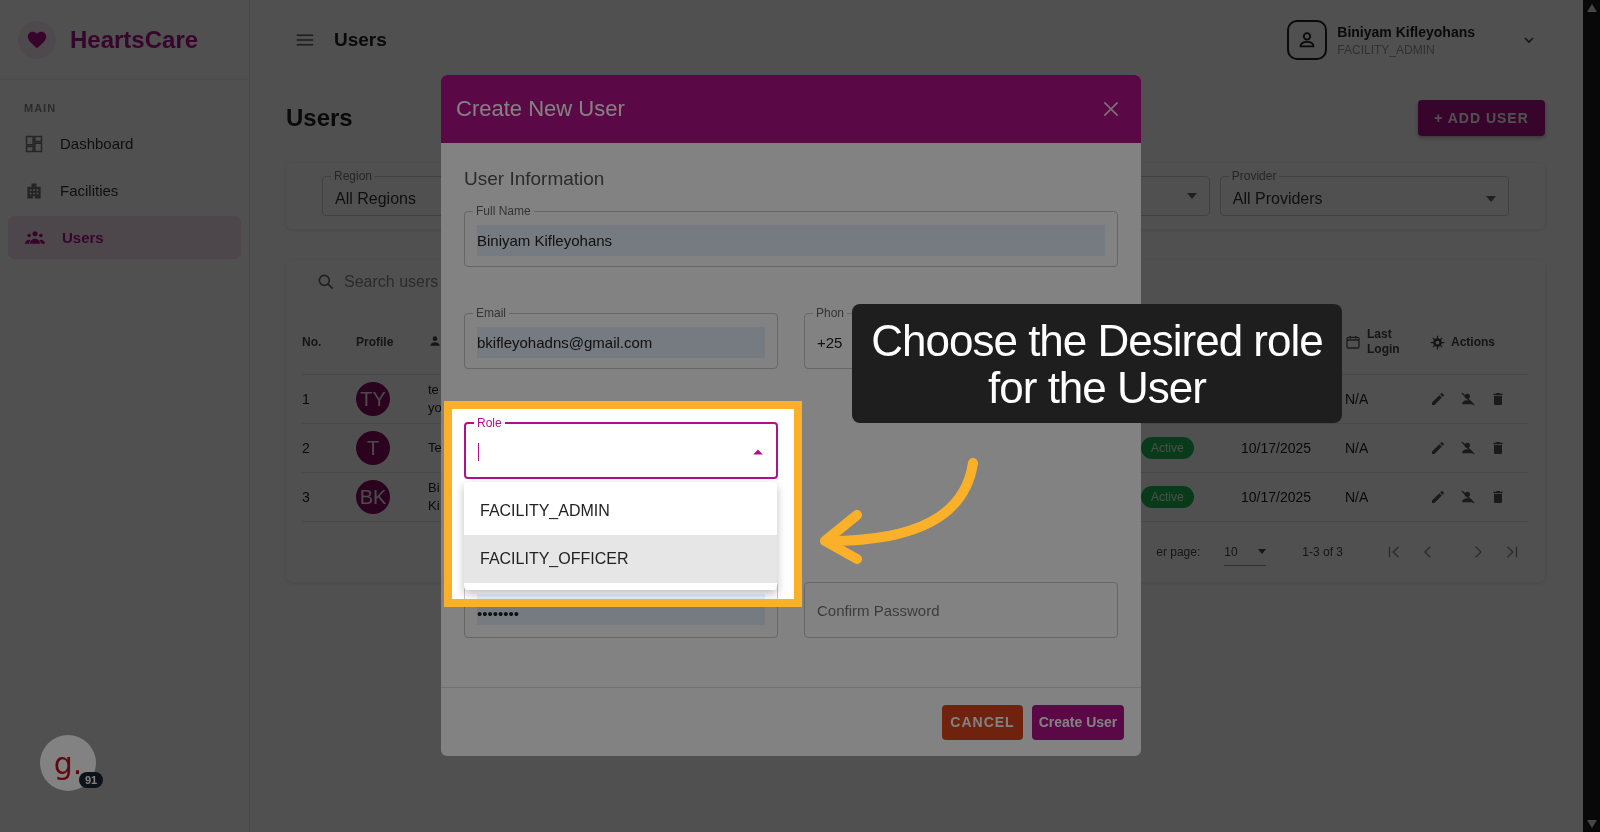  Describe the element at coordinates (1245, 552) in the screenshot. I see `rows-per-page-select: 10` at that location.